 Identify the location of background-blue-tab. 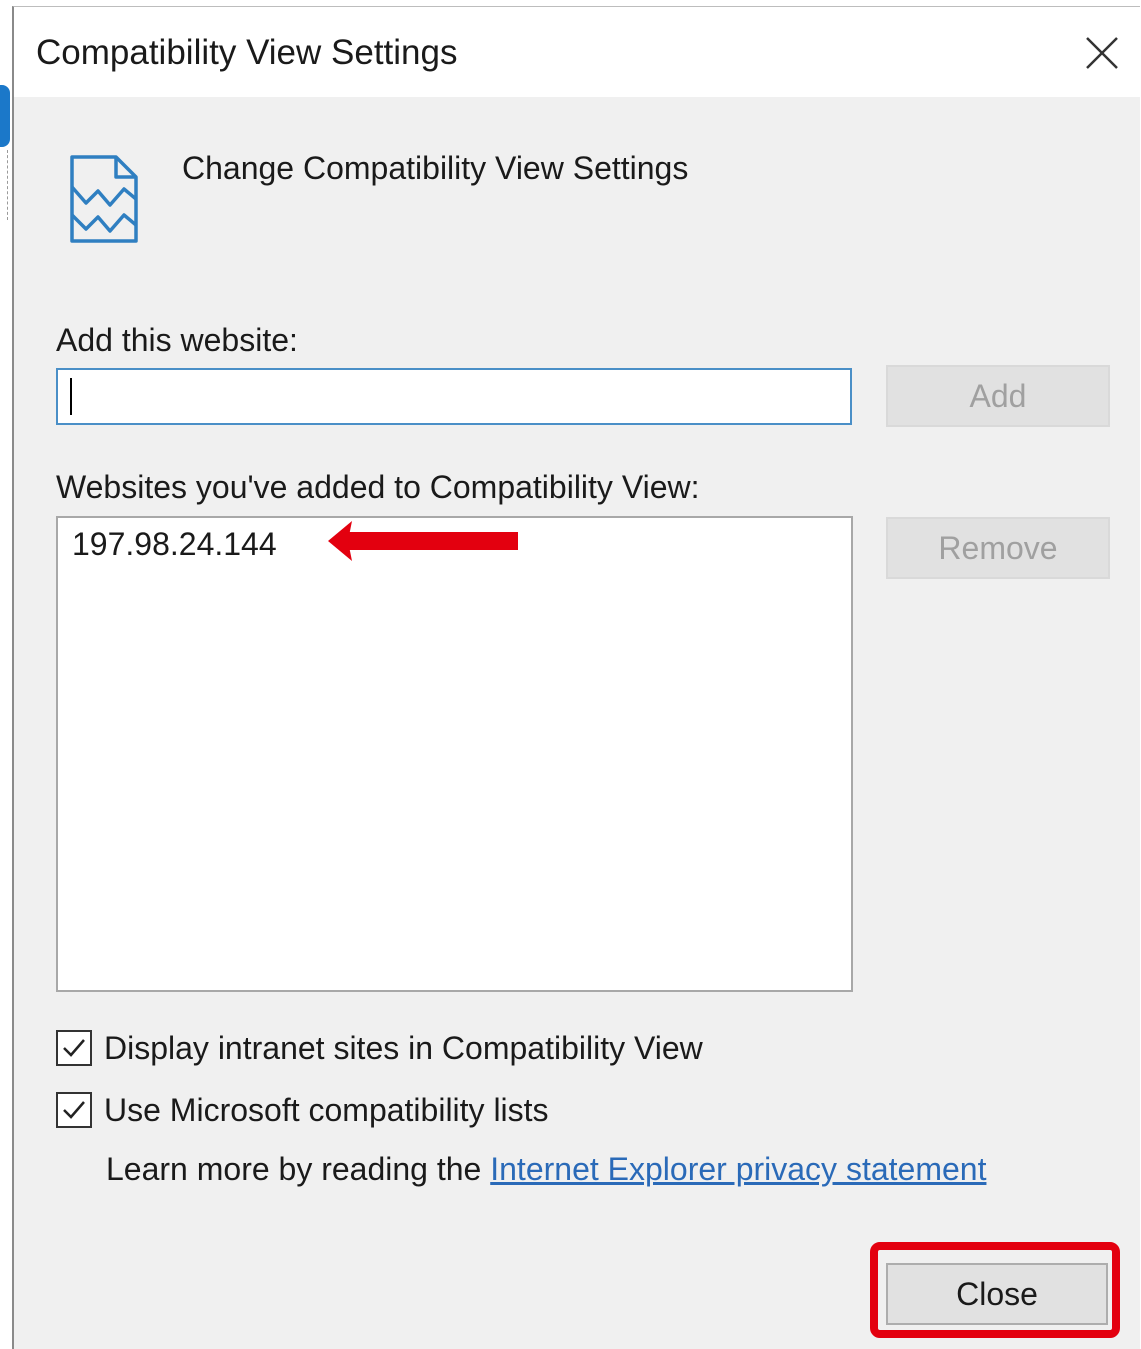
(5, 116).